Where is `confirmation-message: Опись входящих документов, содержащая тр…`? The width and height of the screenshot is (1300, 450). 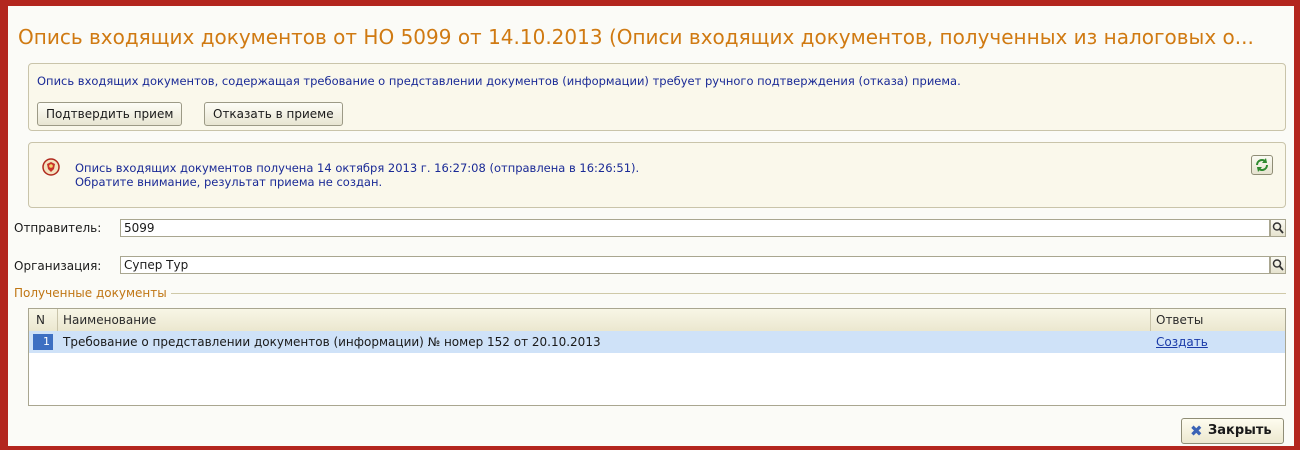
confirmation-message: Опись входящих документов, содержащая тр… is located at coordinates (499, 81).